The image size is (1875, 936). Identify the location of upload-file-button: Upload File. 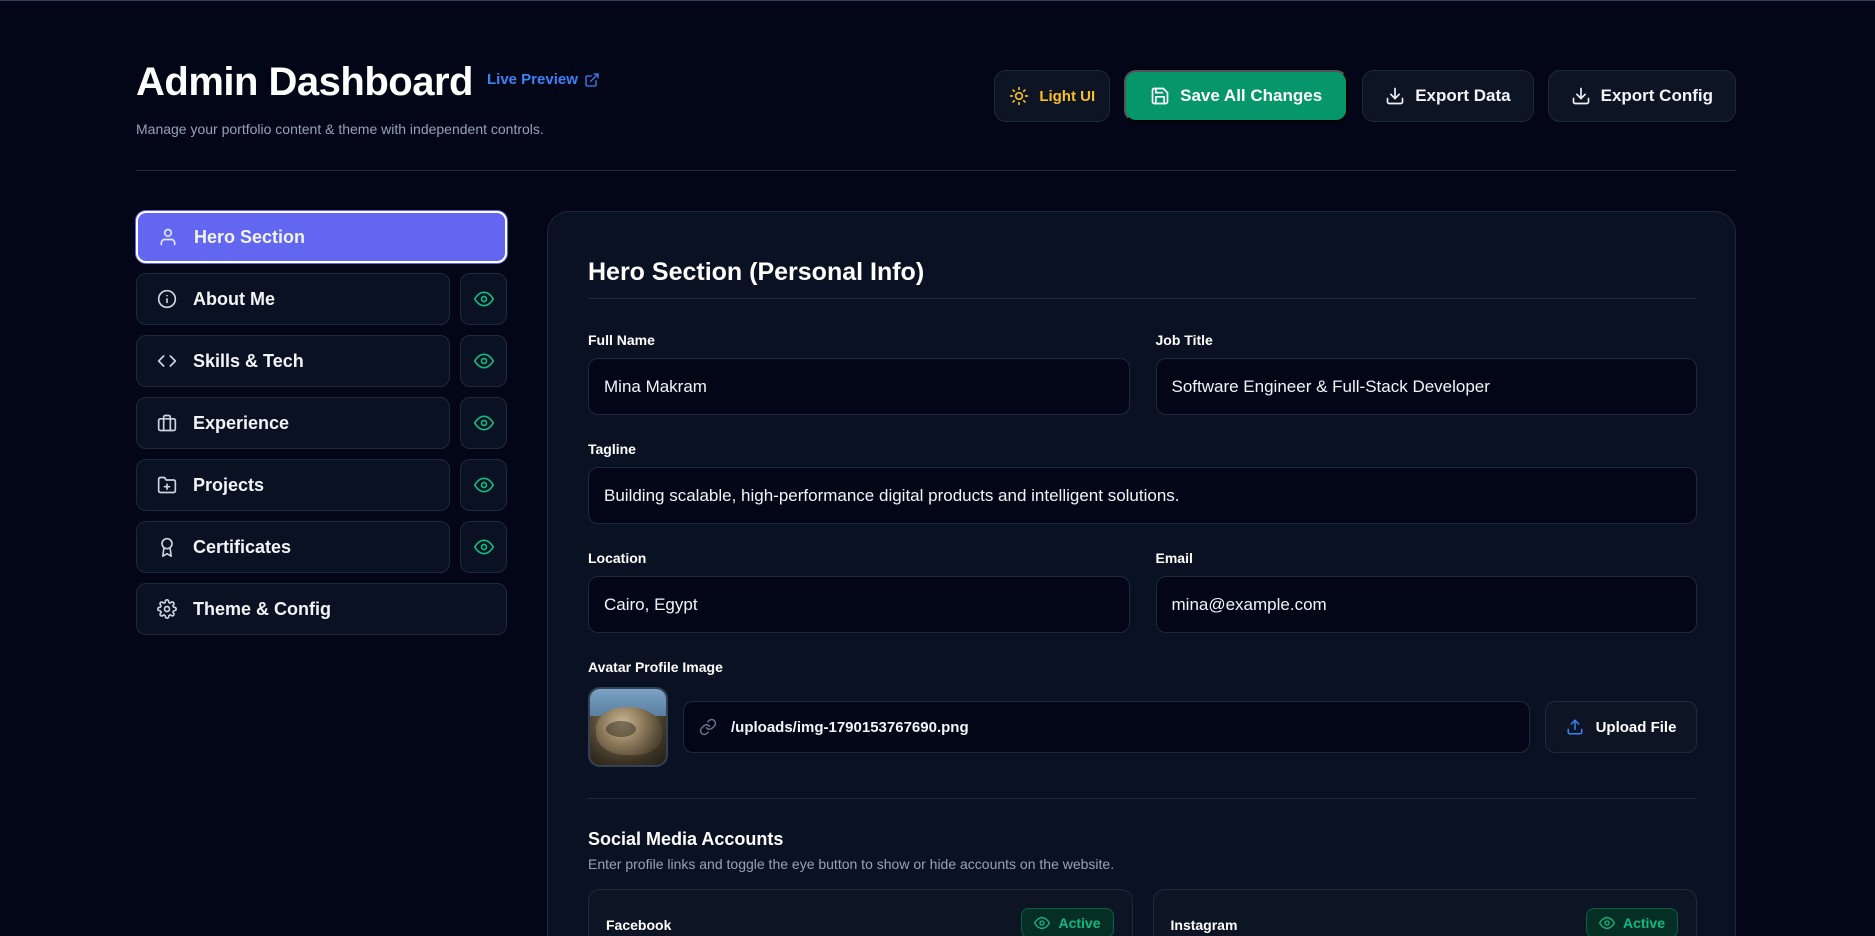
(1621, 727).